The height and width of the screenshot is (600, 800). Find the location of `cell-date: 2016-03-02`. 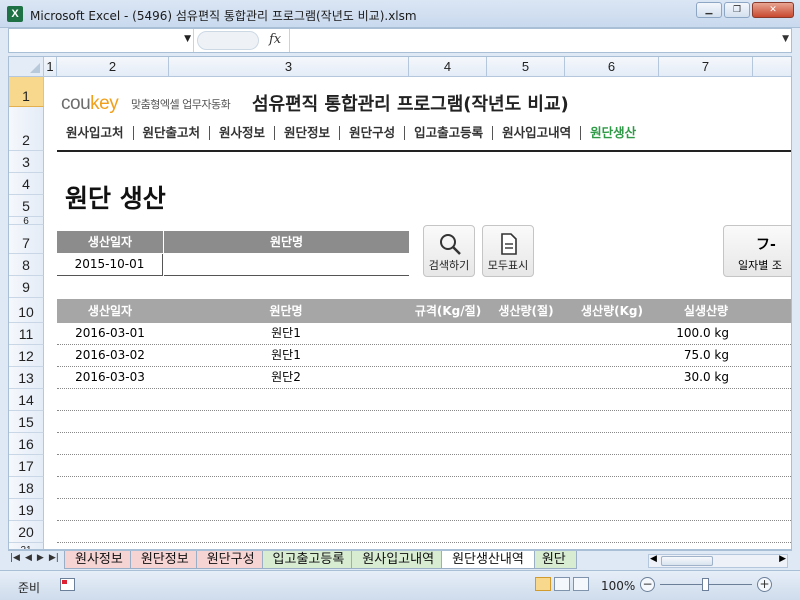

cell-date: 2016-03-02 is located at coordinates (110, 355).